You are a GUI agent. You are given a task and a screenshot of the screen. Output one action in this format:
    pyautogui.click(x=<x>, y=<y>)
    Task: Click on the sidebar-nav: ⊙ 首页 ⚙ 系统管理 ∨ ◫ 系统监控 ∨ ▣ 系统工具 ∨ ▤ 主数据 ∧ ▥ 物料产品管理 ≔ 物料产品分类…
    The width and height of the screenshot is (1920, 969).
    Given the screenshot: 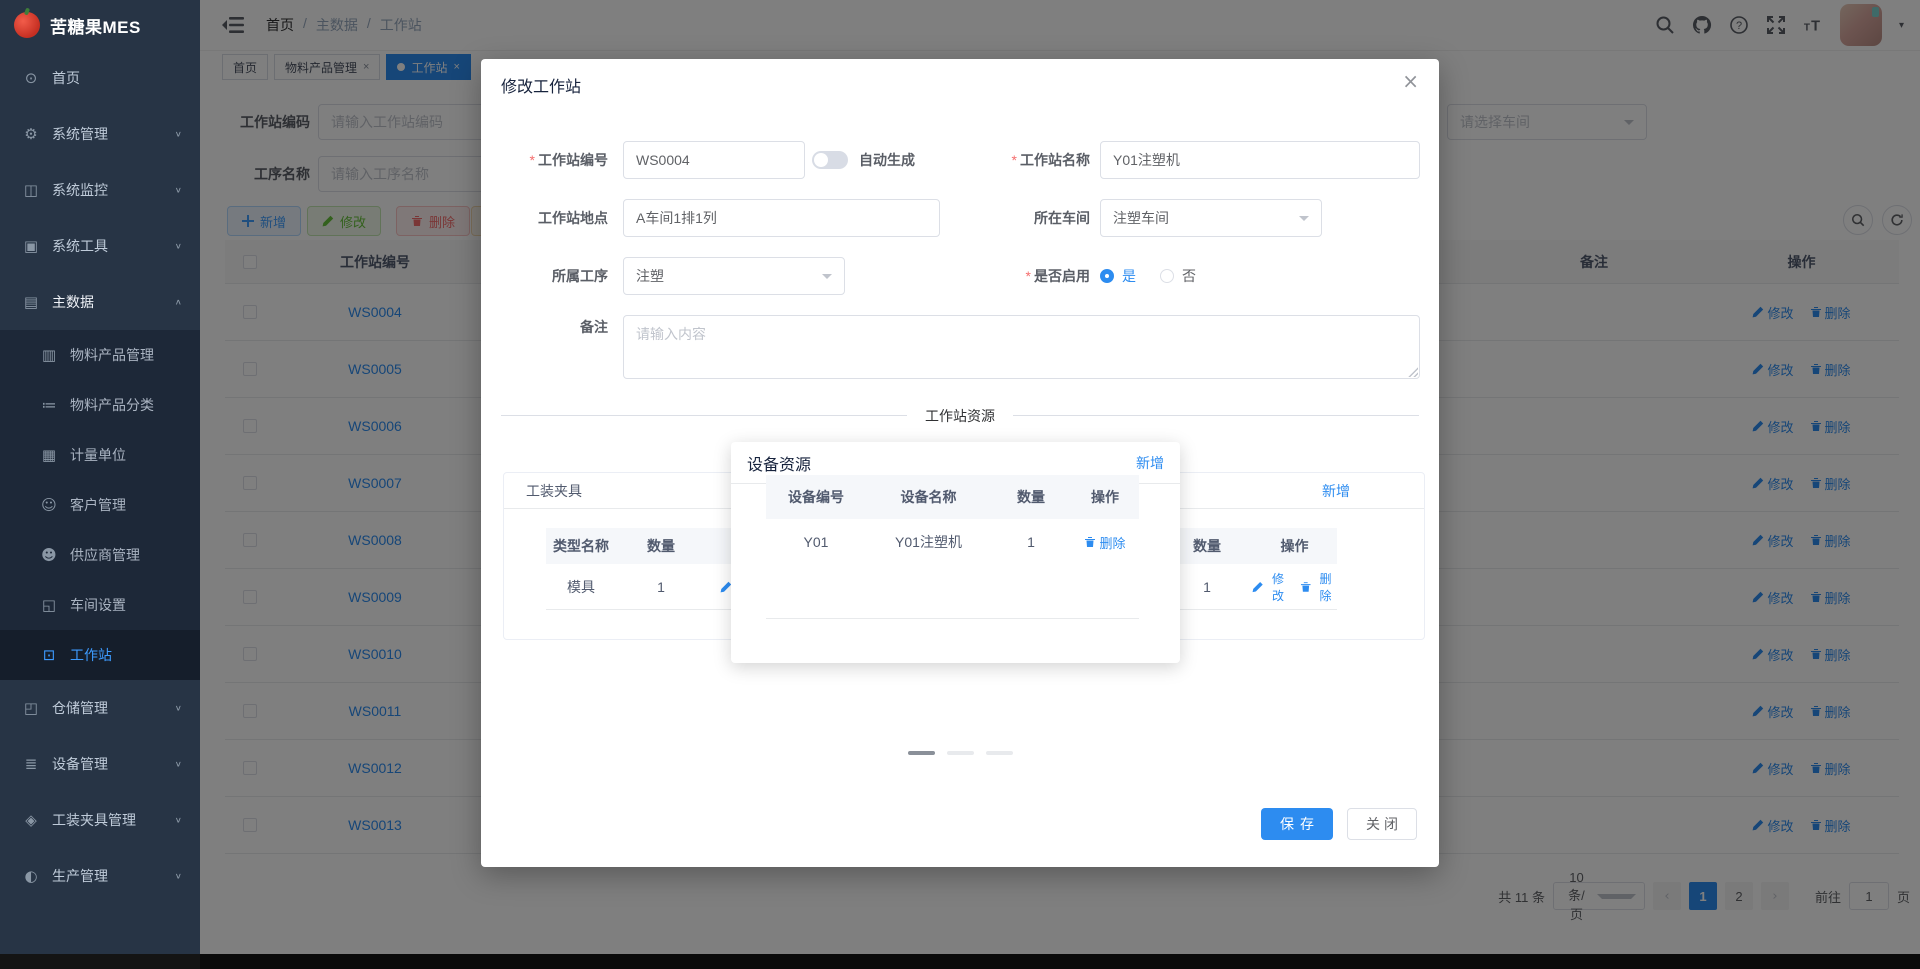 What is the action you would take?
    pyautogui.click(x=100, y=477)
    